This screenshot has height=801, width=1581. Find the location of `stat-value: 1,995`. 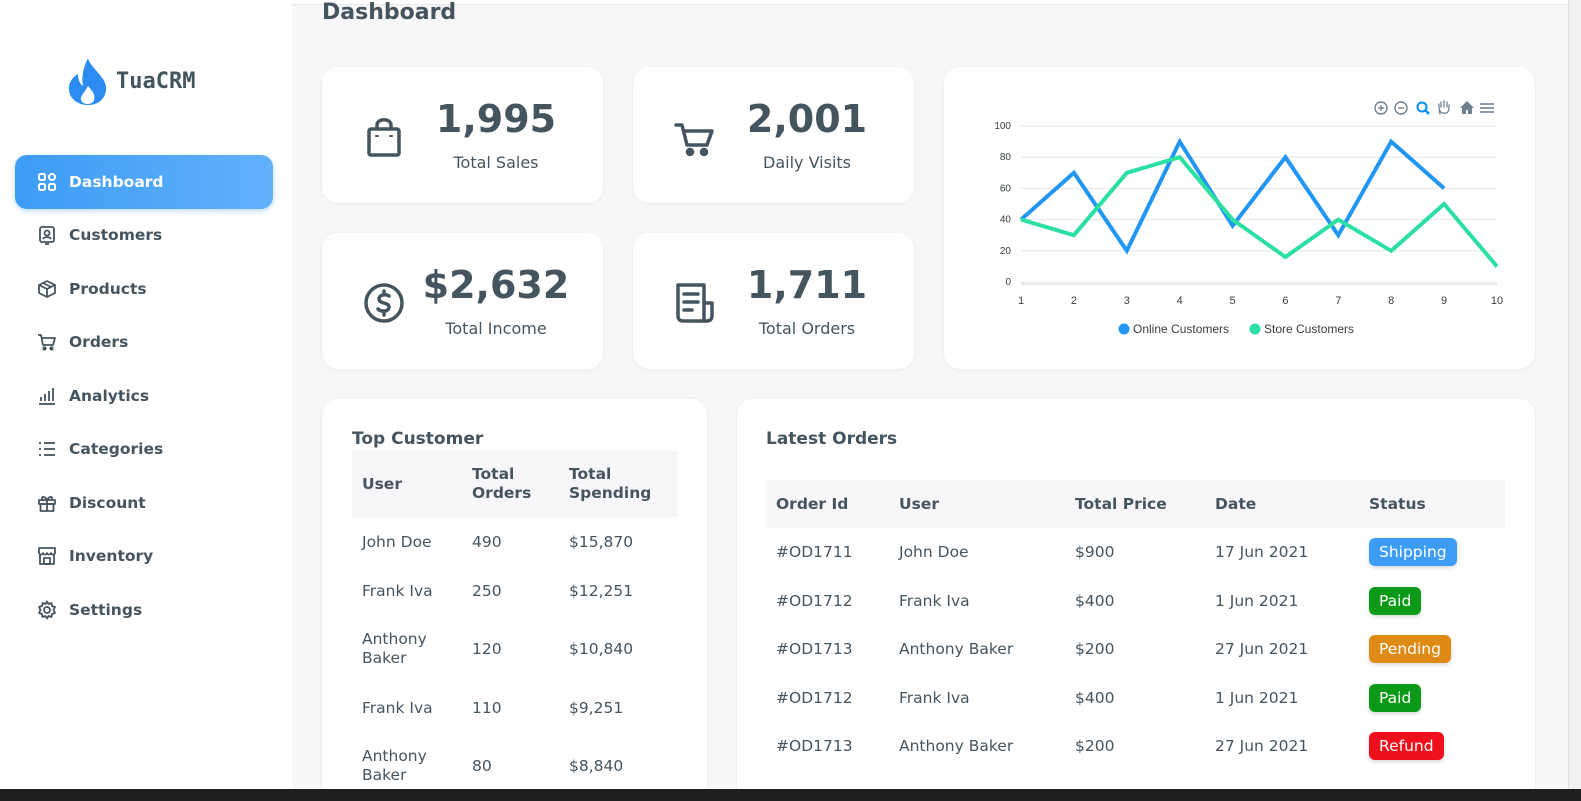

stat-value: 1,995 is located at coordinates (496, 119).